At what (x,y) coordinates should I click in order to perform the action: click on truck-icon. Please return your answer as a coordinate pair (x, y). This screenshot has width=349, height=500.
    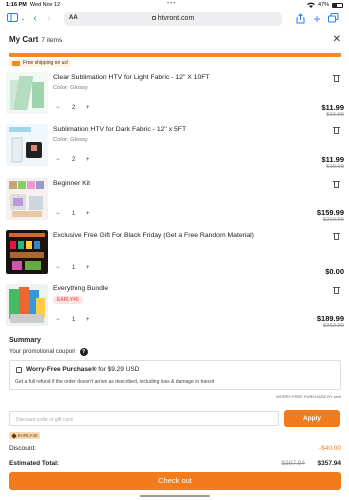
    Looking at the image, I should click on (16, 63).